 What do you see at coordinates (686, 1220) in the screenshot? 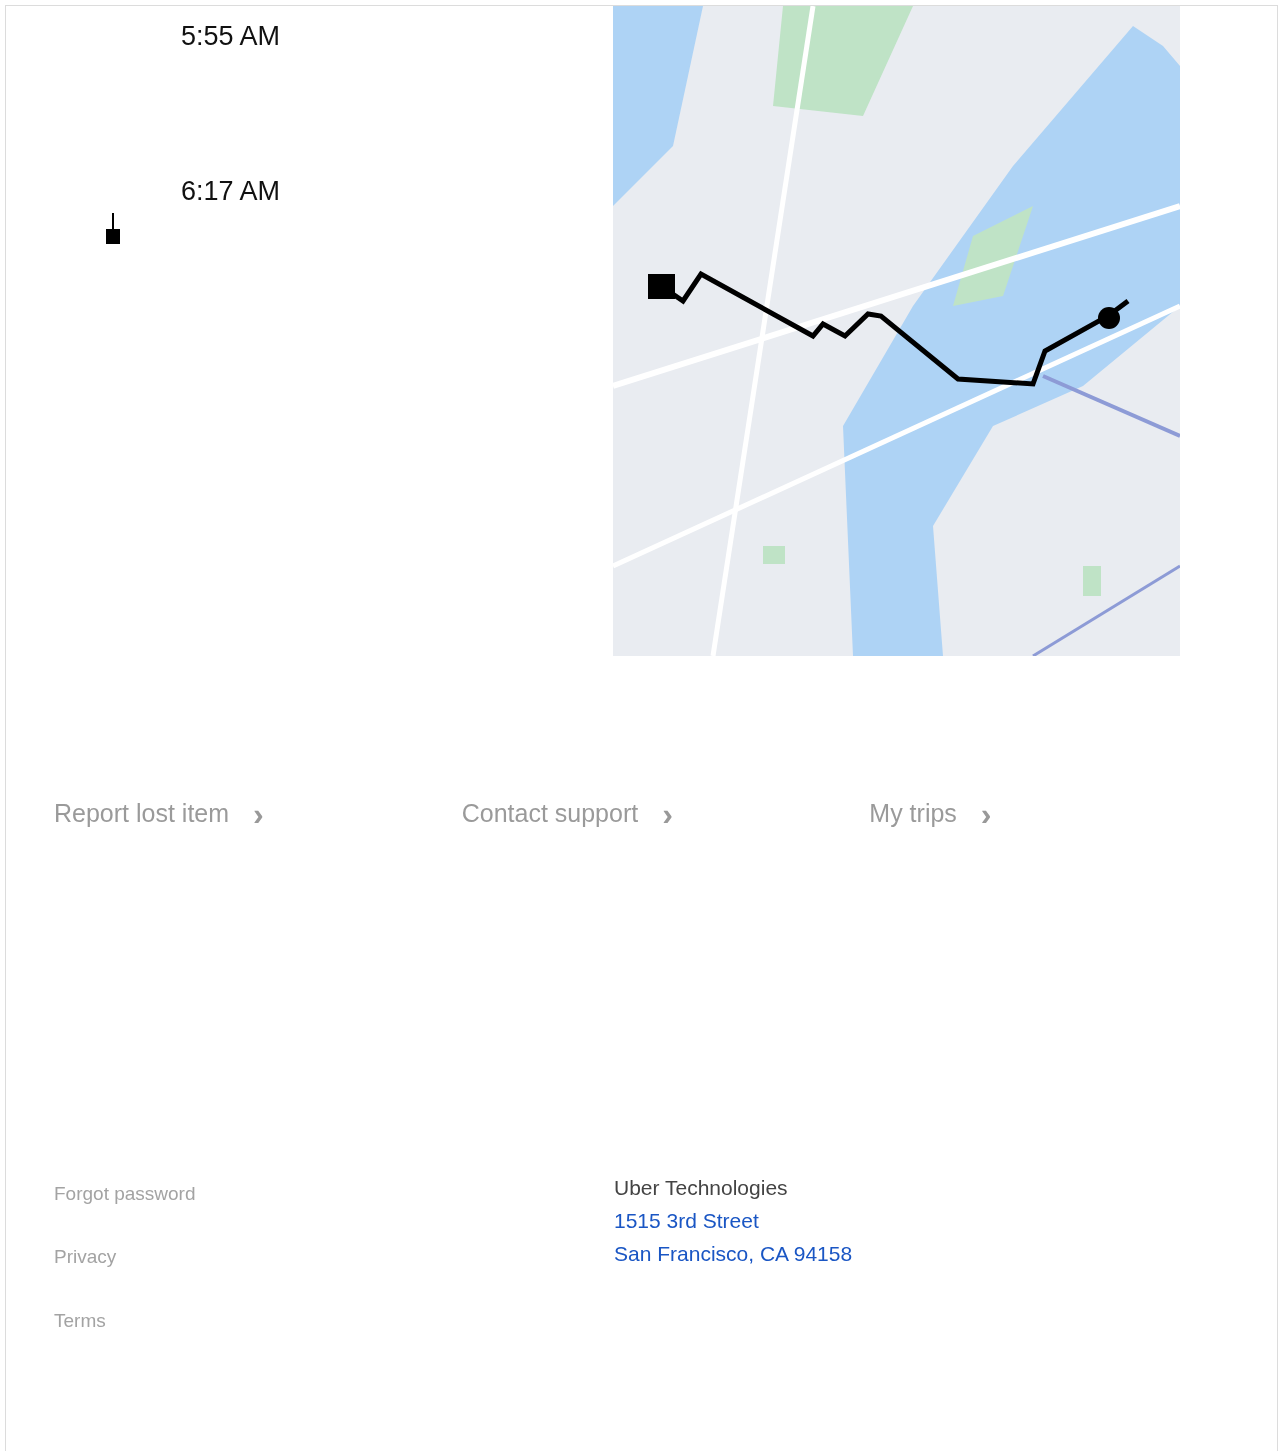
I see `address-link: 1515 3rd Street` at bounding box center [686, 1220].